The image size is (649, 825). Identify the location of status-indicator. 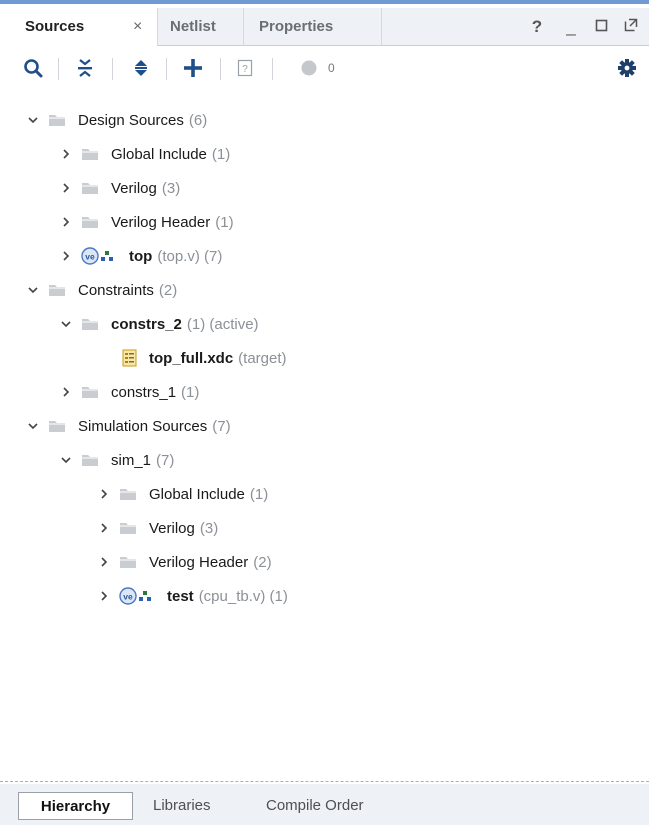
(309, 68).